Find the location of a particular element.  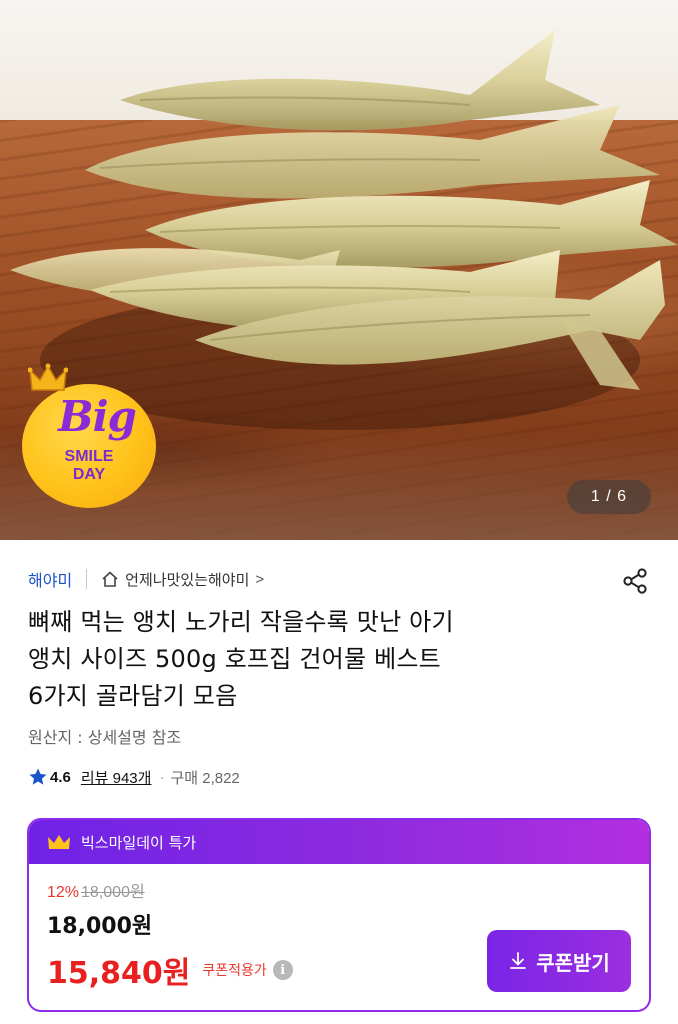

coupon-button-label: 쿠폰받기 is located at coordinates (573, 962).